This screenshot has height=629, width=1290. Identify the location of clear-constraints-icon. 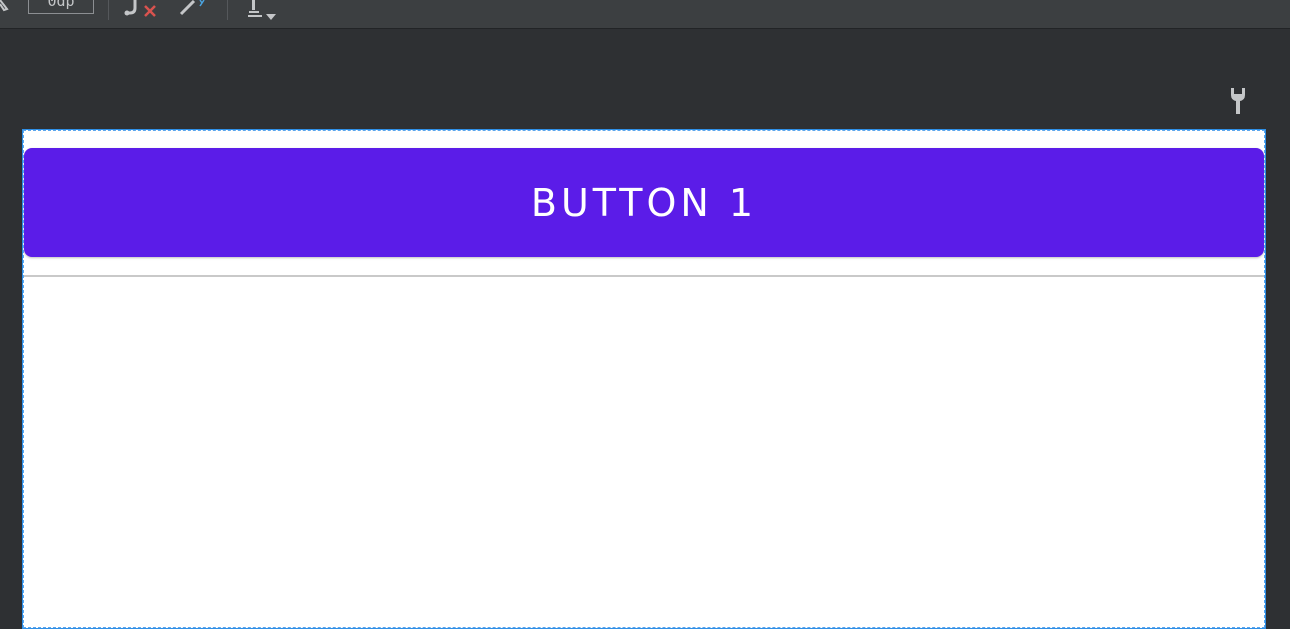
(142, 10).